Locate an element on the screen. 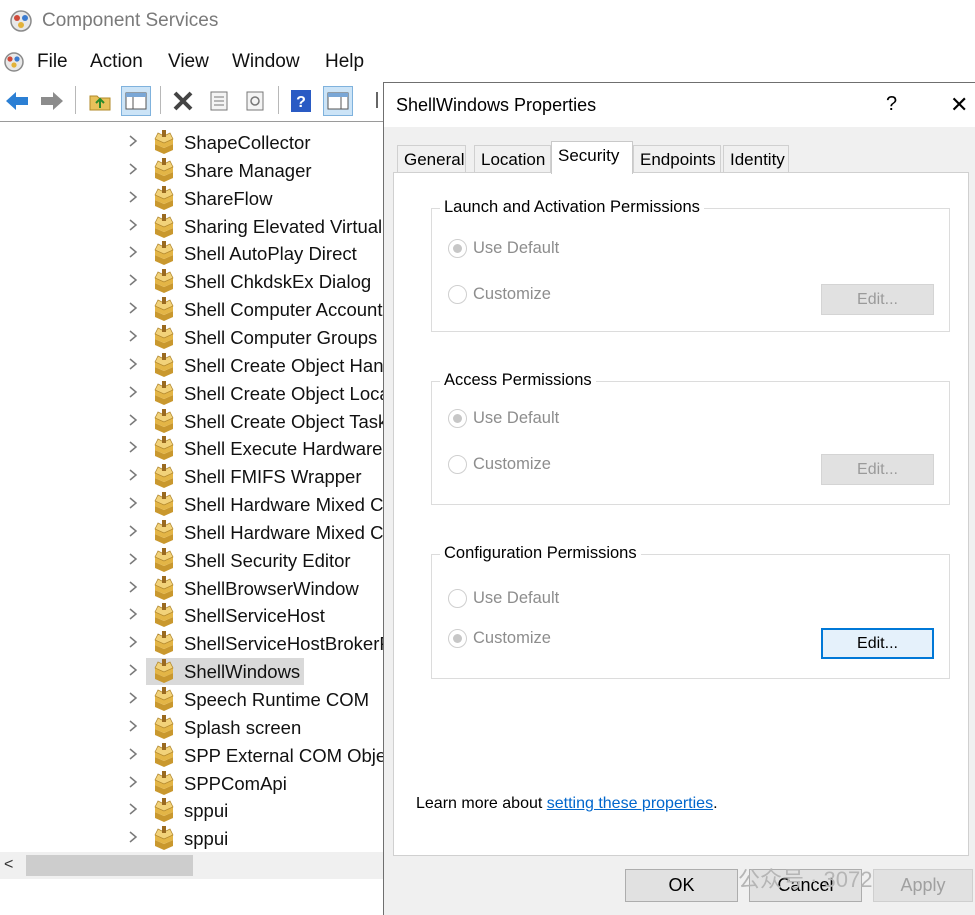 The height and width of the screenshot is (915, 975). tree-item-label: Shell Computer Account is located at coordinates (283, 310).